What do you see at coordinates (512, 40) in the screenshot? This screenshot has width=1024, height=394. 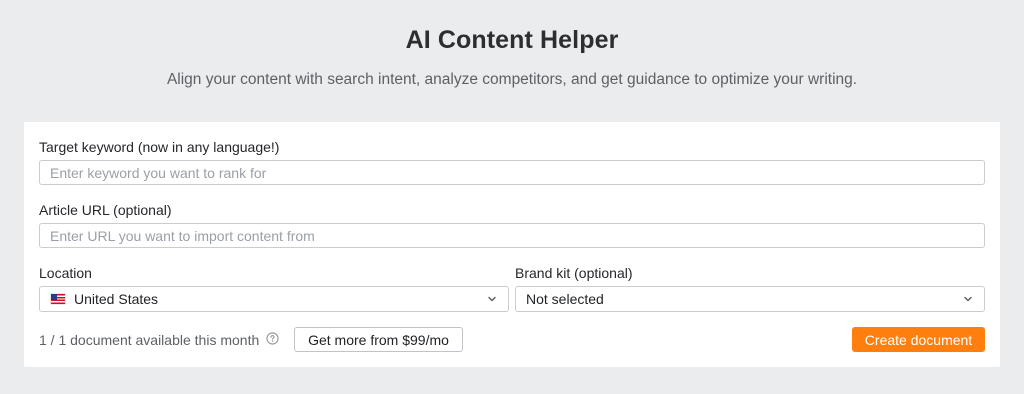 I see `page-title: AI Content Helper` at bounding box center [512, 40].